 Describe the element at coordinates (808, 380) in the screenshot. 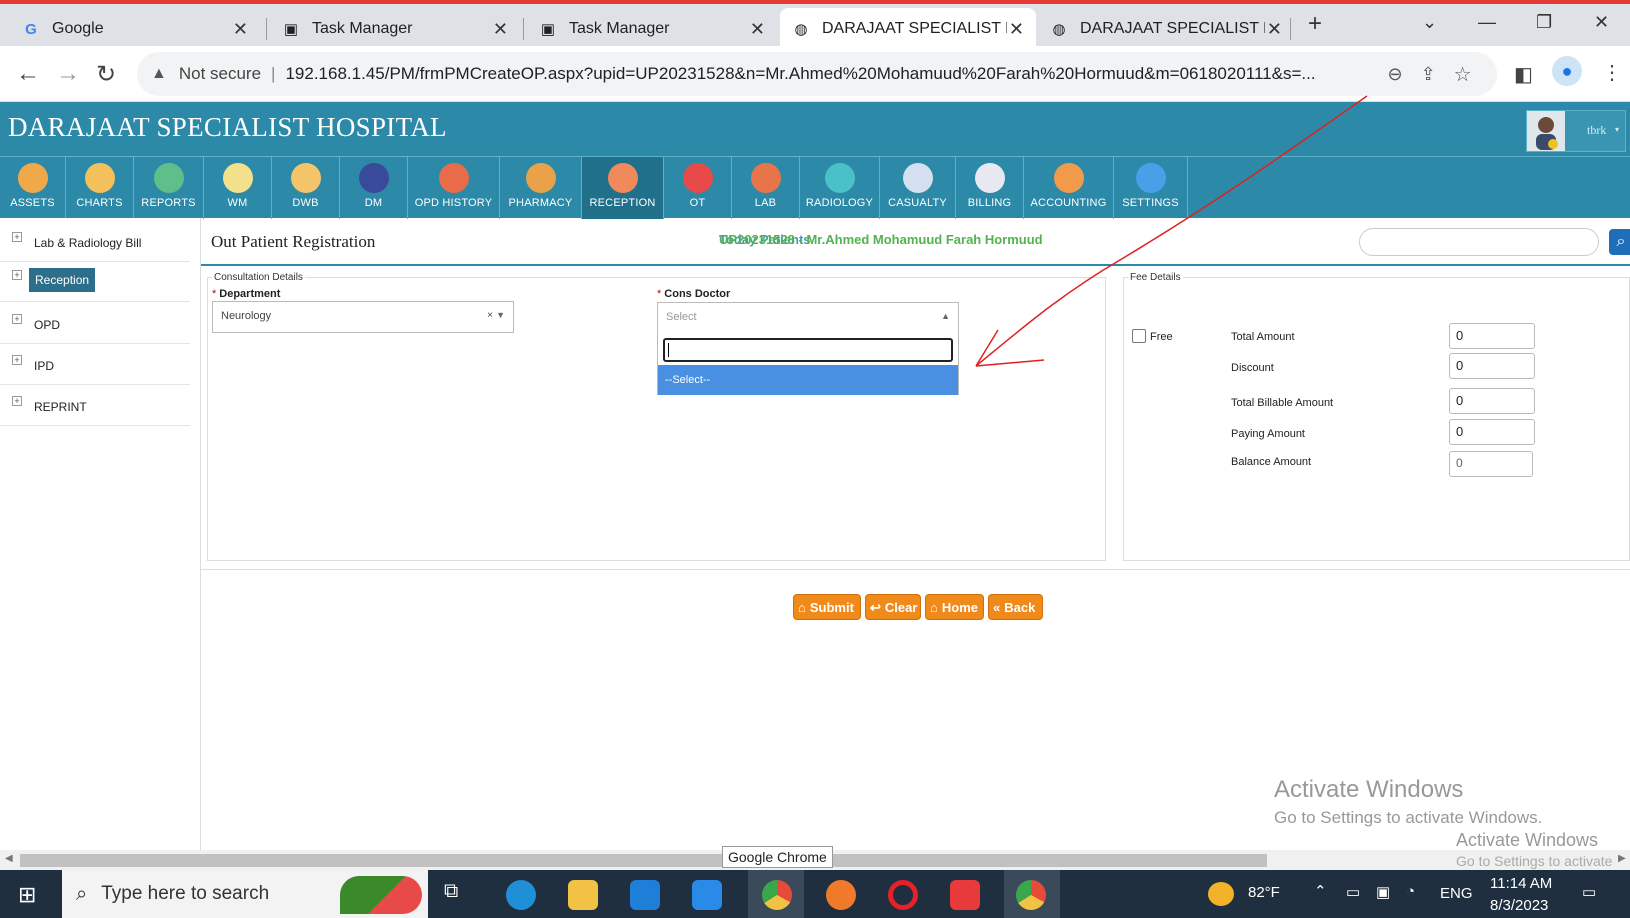

I see `dropdown-option: --Select--` at that location.